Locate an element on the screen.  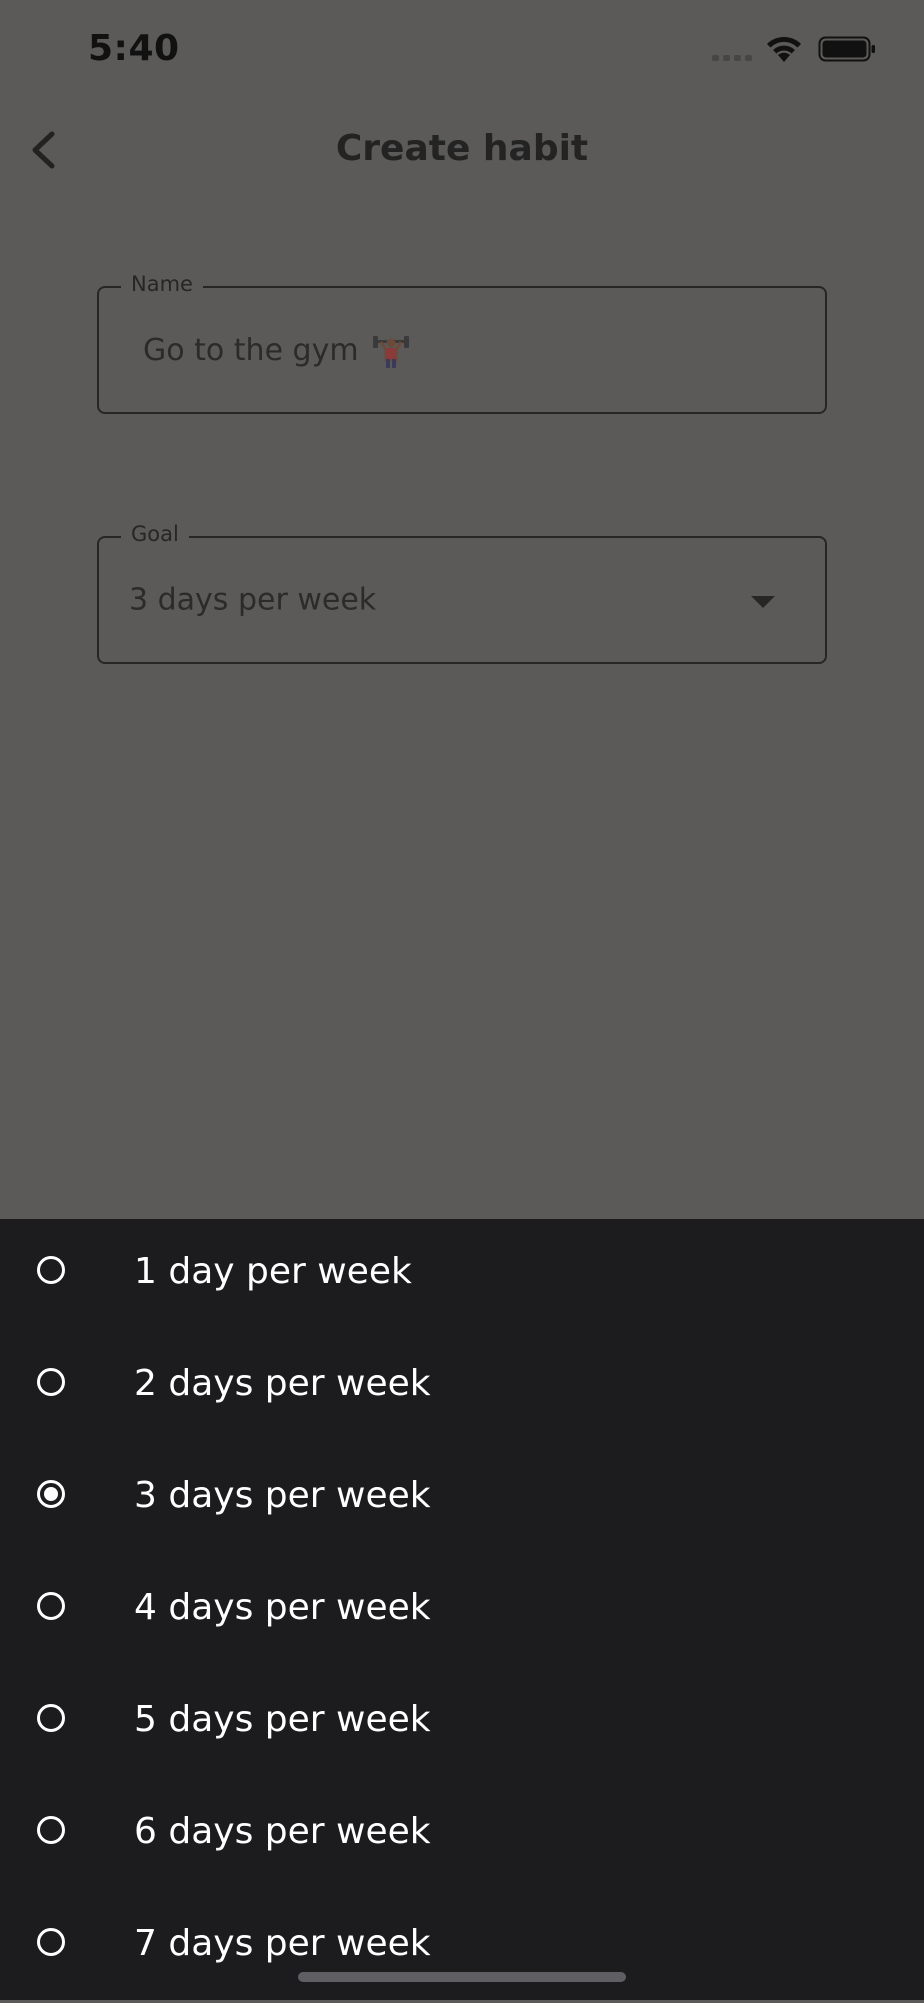
name-field-value: Go to the gym is located at coordinates (251, 350).